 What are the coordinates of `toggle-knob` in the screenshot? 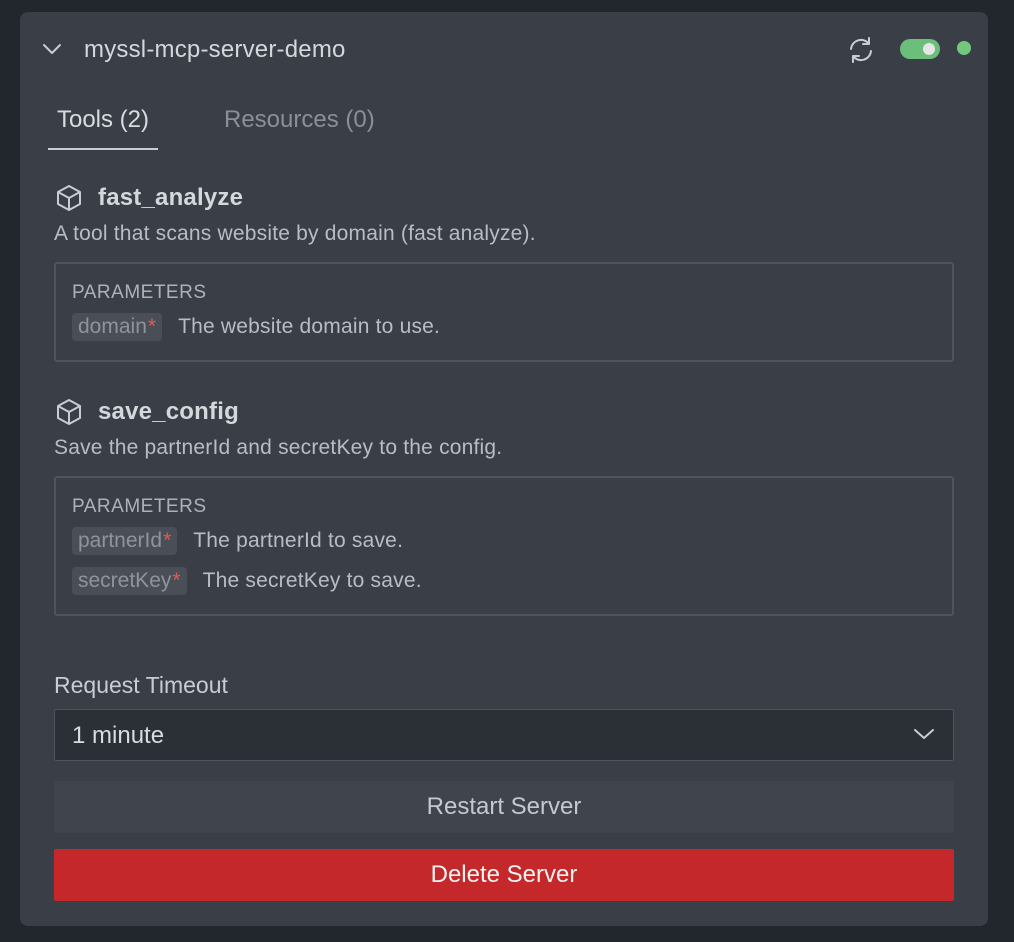 It's located at (929, 49).